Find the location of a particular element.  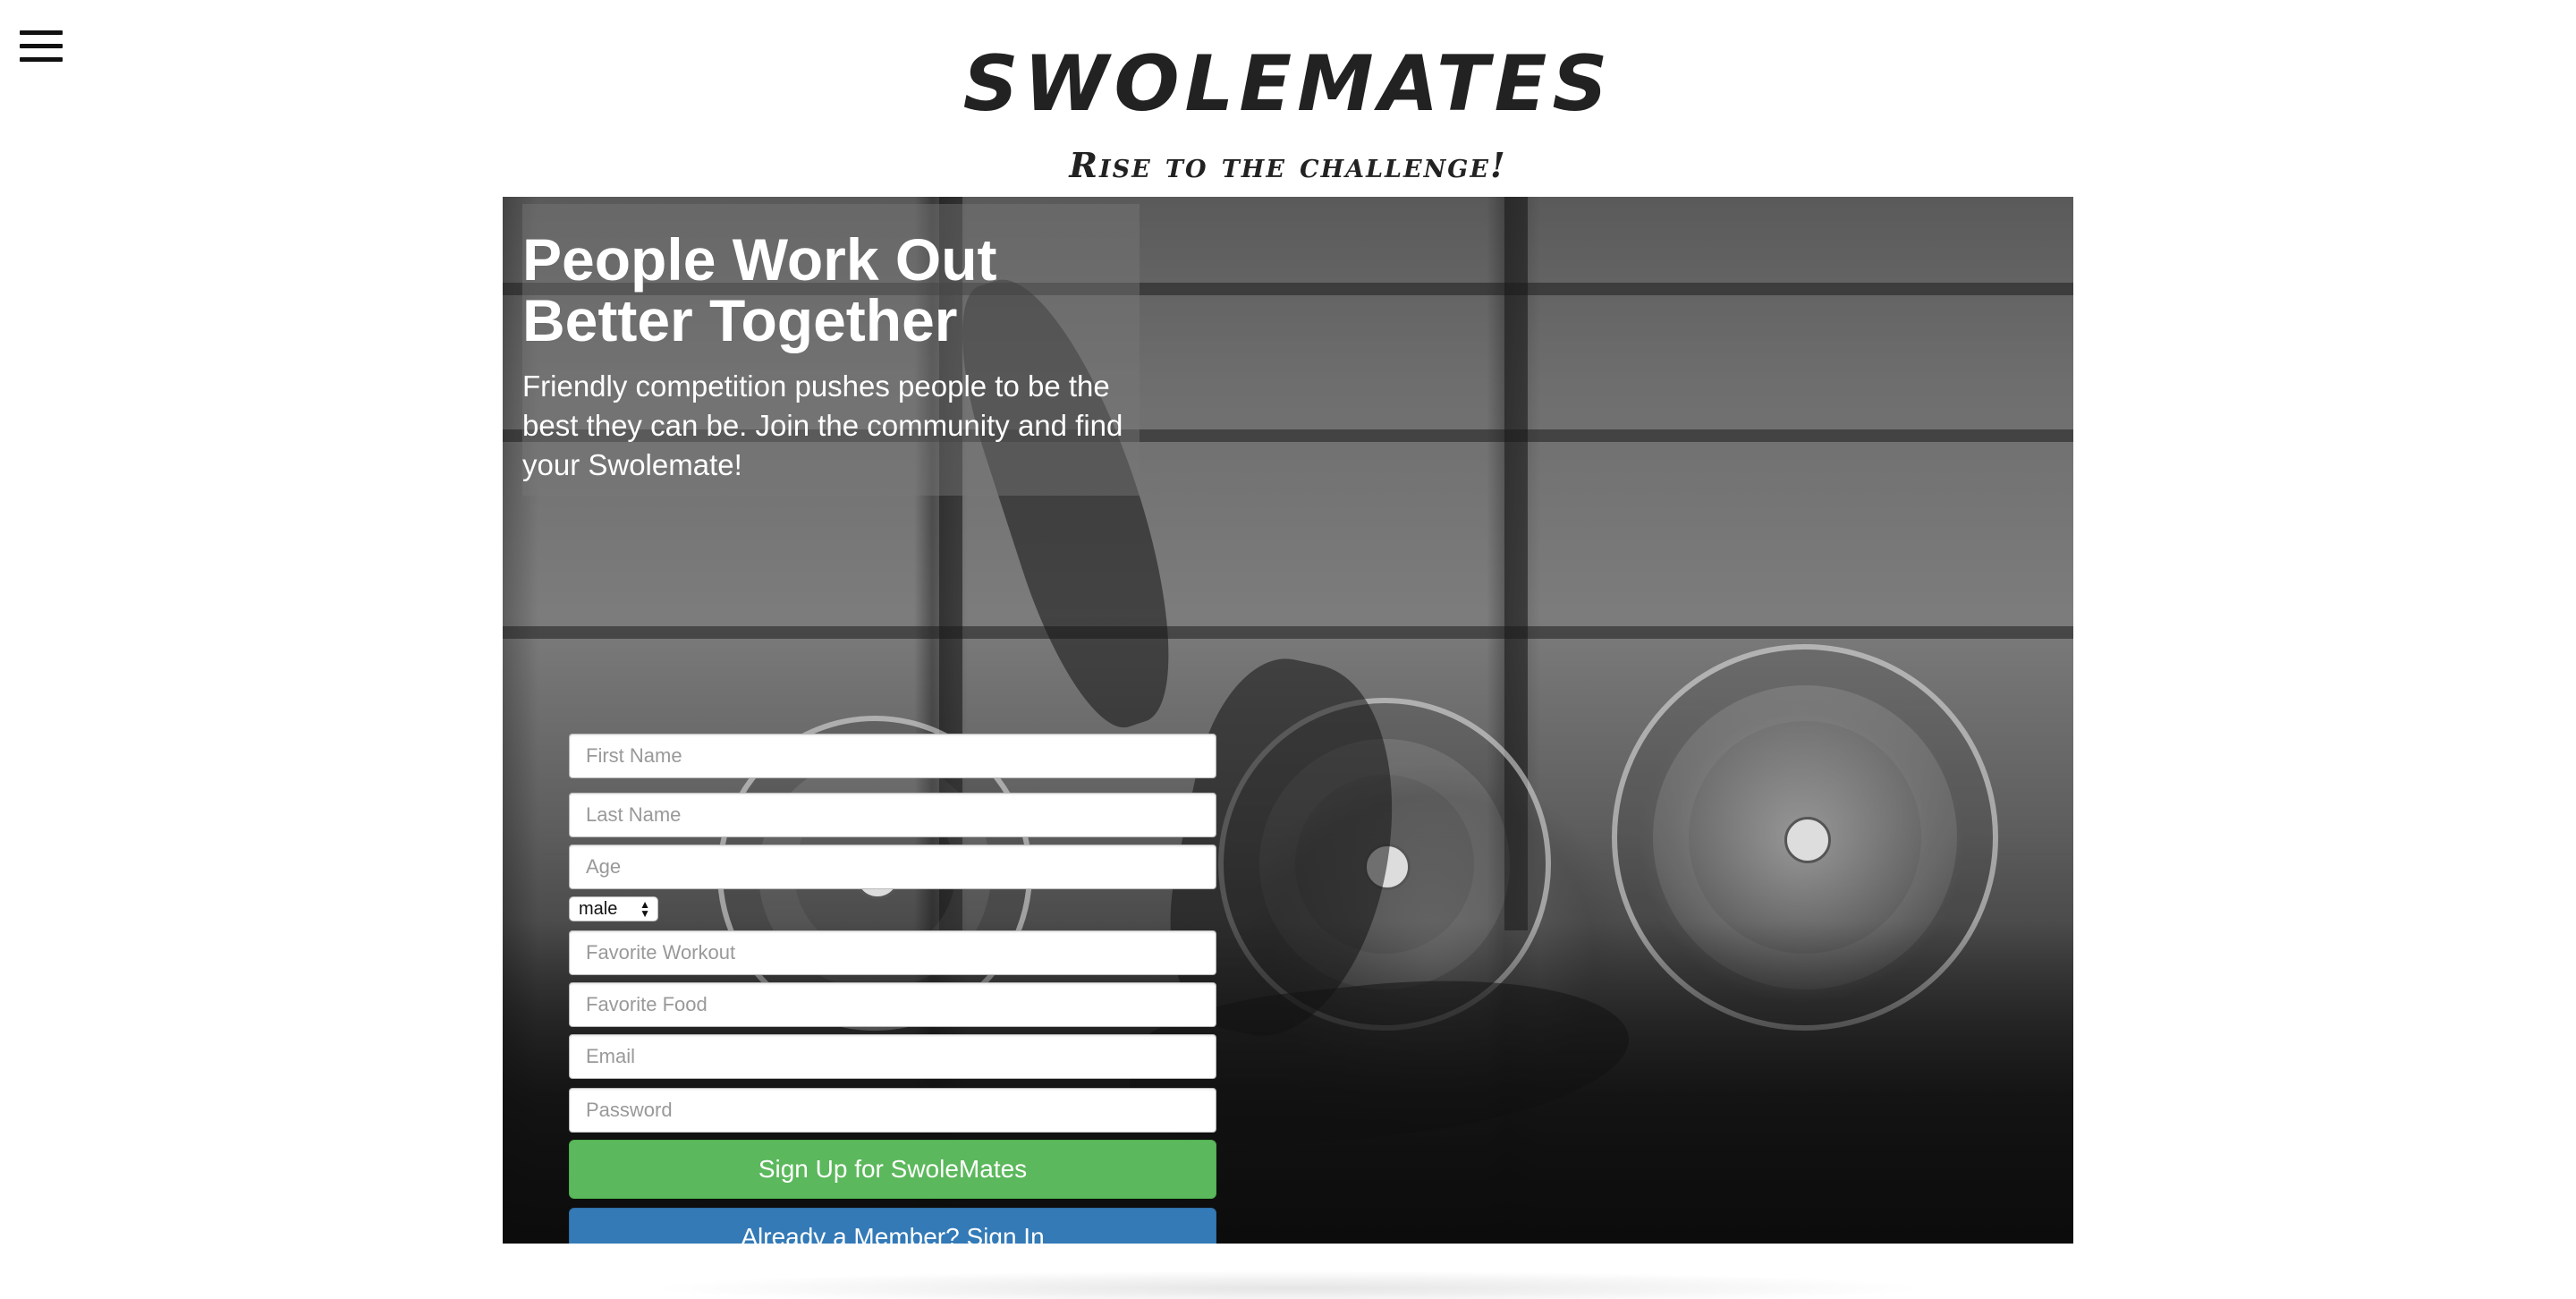

age-input is located at coordinates (892, 867).